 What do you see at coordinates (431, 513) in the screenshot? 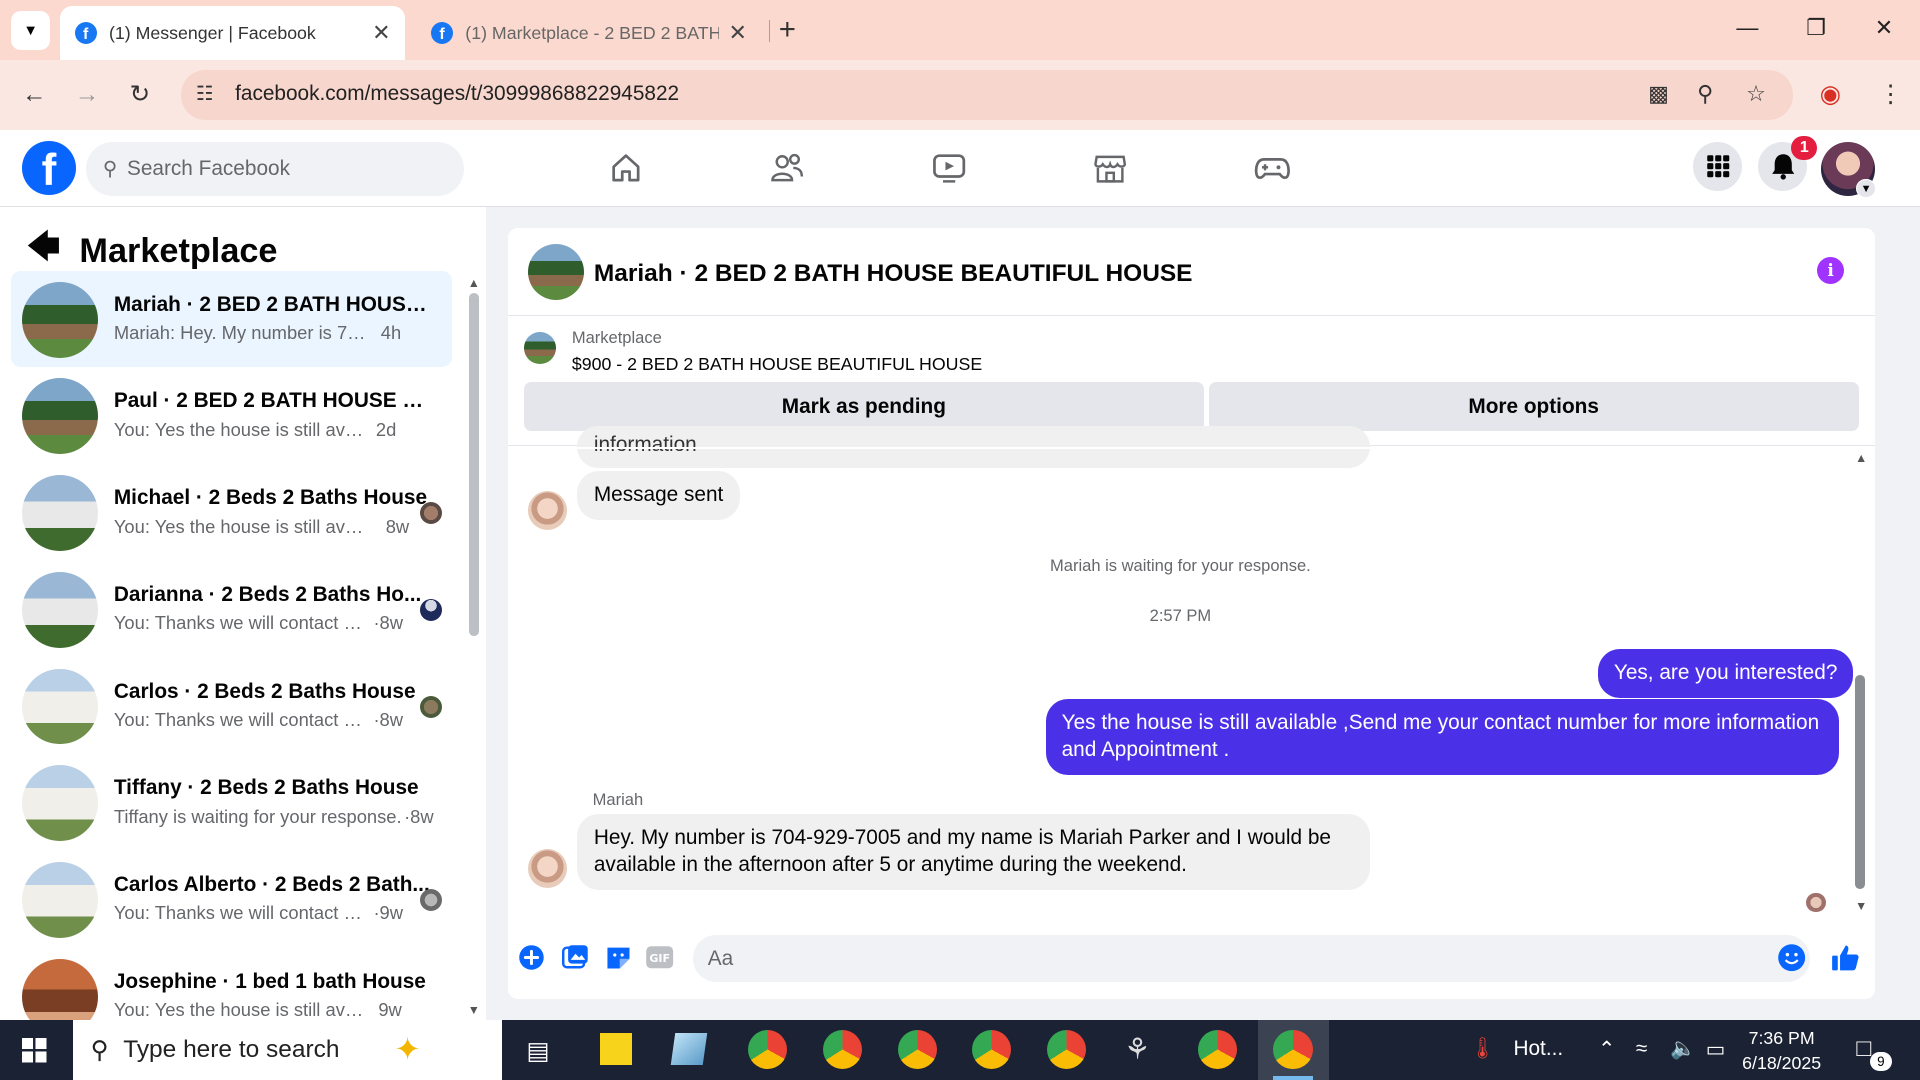
I see `seen-avatar` at bounding box center [431, 513].